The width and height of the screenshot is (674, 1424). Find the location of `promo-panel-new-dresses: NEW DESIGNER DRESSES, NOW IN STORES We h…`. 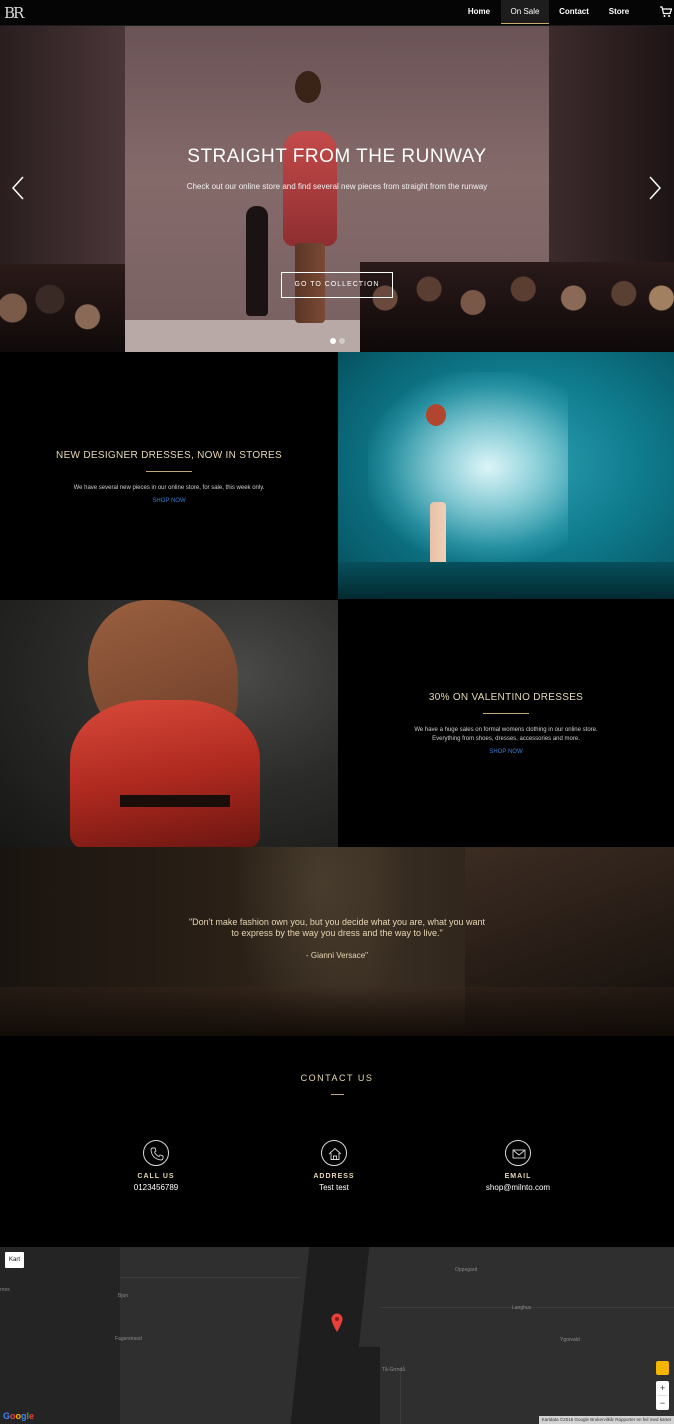

promo-panel-new-dresses: NEW DESIGNER DRESSES, NOW IN STORES We h… is located at coordinates (169, 476).